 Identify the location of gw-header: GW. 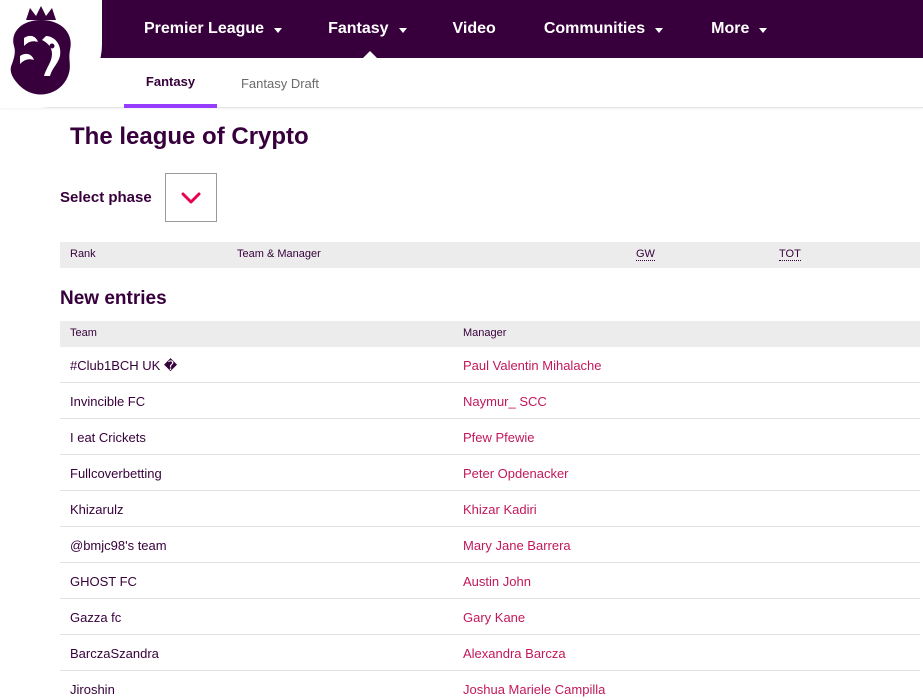
(645, 254).